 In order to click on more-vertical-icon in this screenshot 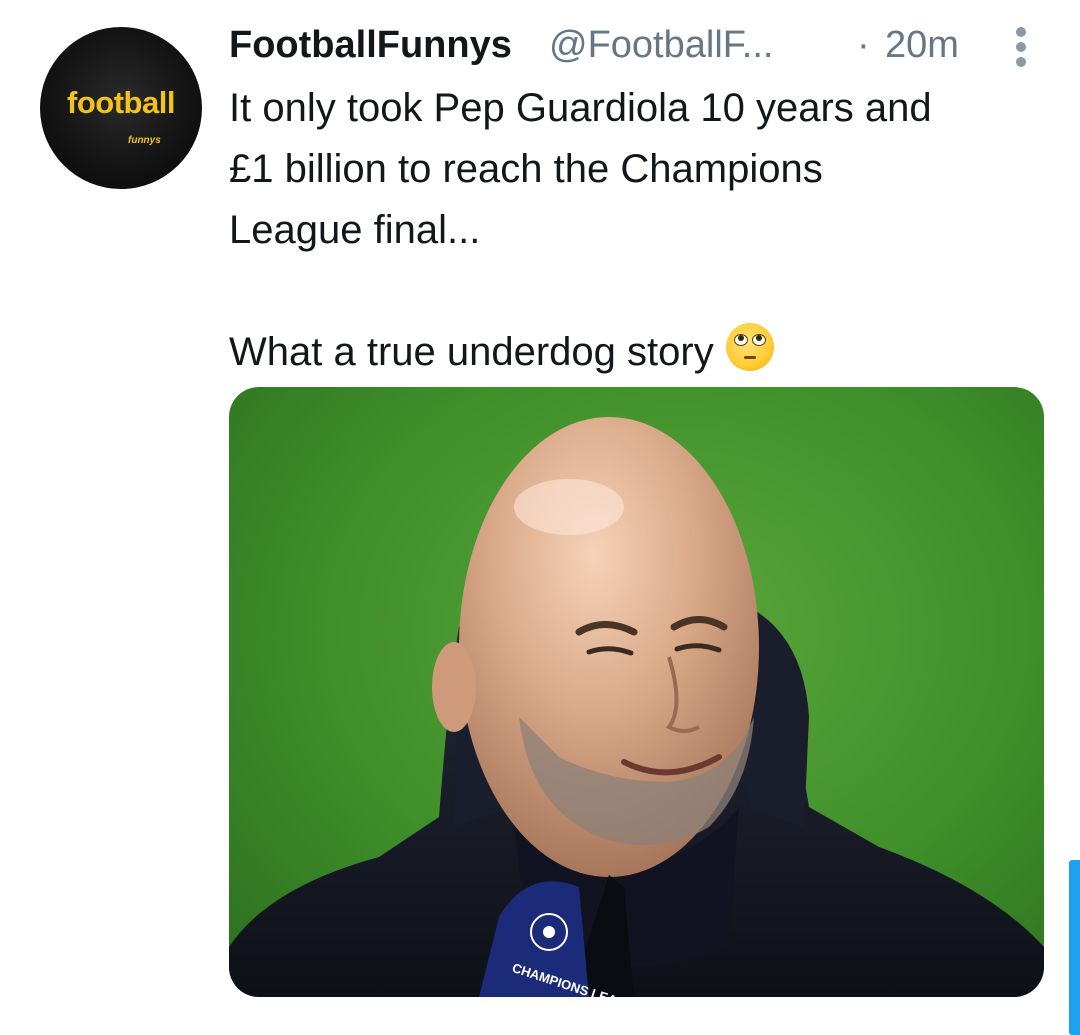, I will do `click(1021, 47)`.